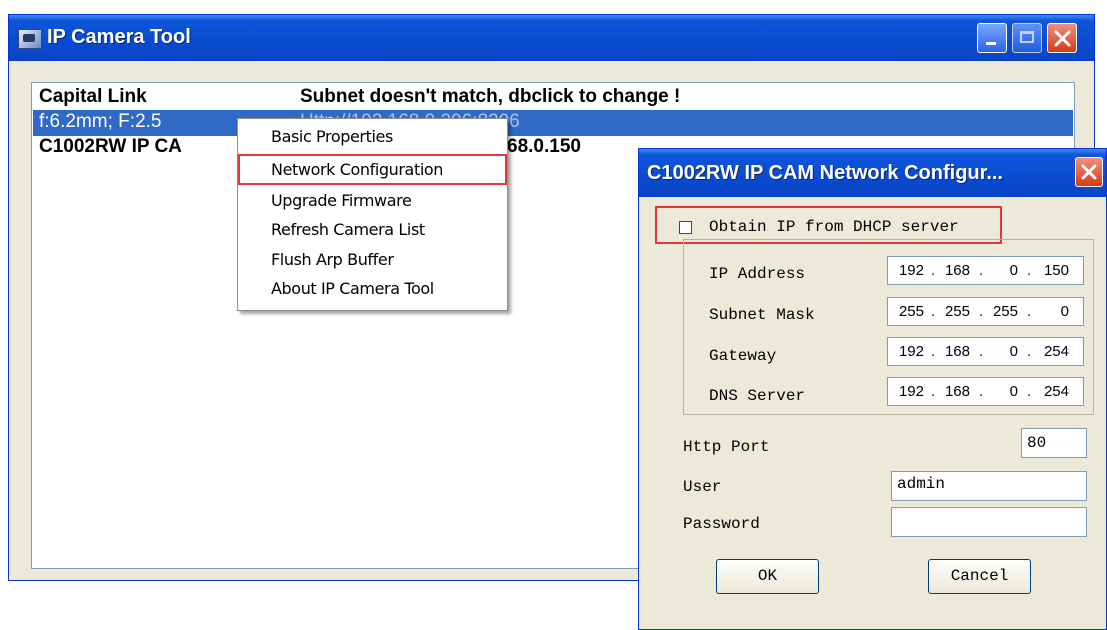  Describe the element at coordinates (989, 522) in the screenshot. I see `password-field` at that location.